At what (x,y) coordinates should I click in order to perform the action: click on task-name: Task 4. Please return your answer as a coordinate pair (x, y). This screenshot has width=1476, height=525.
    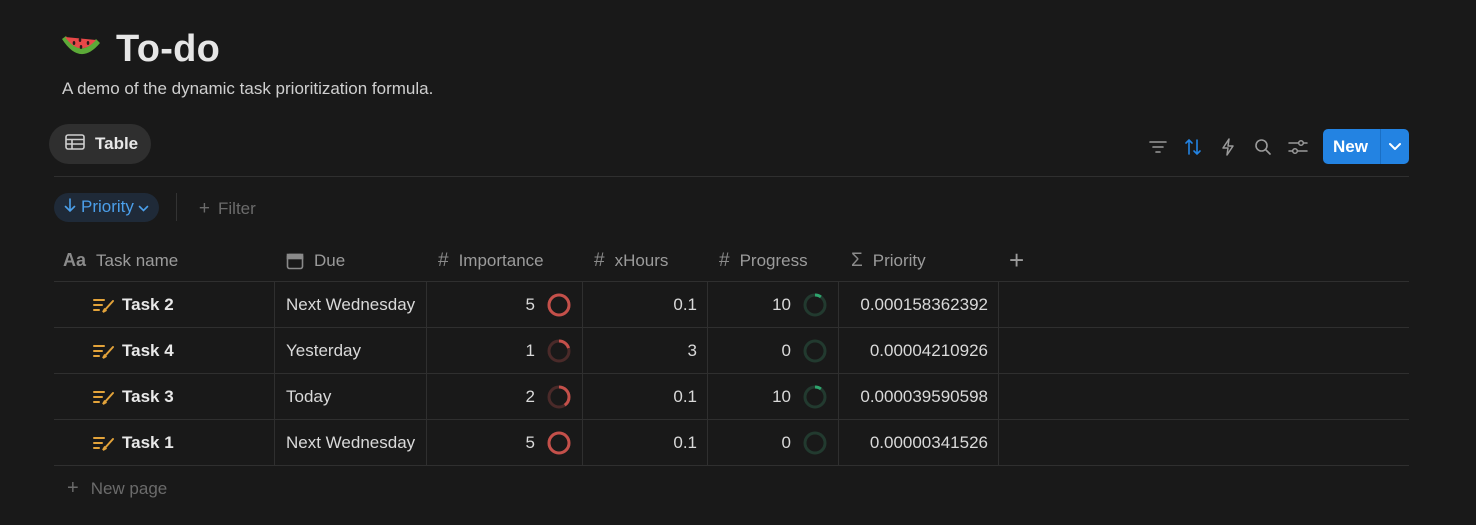
    Looking at the image, I should click on (148, 350).